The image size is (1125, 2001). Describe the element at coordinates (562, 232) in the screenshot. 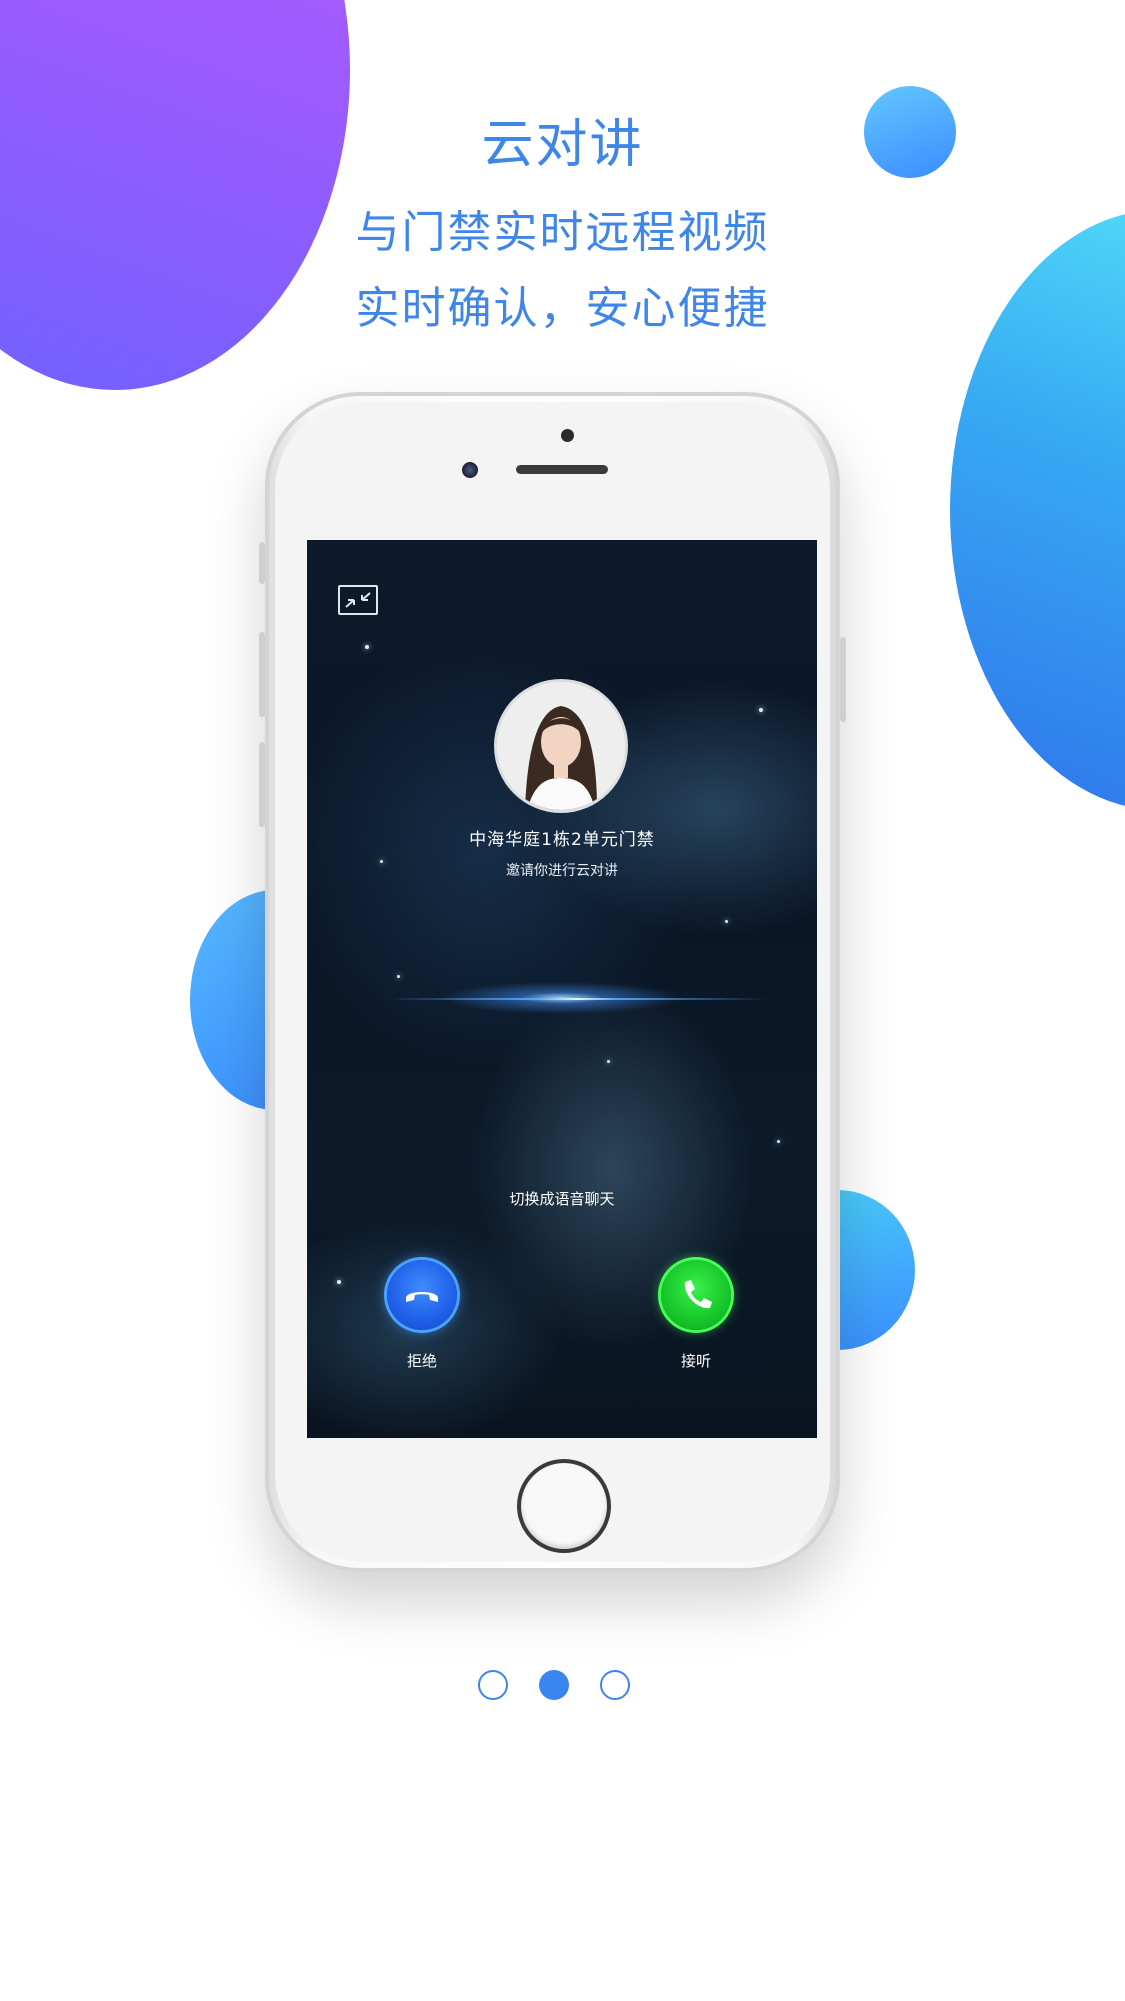

I see `feature-subtitle-line-1: 与门禁实时远程视频` at that location.